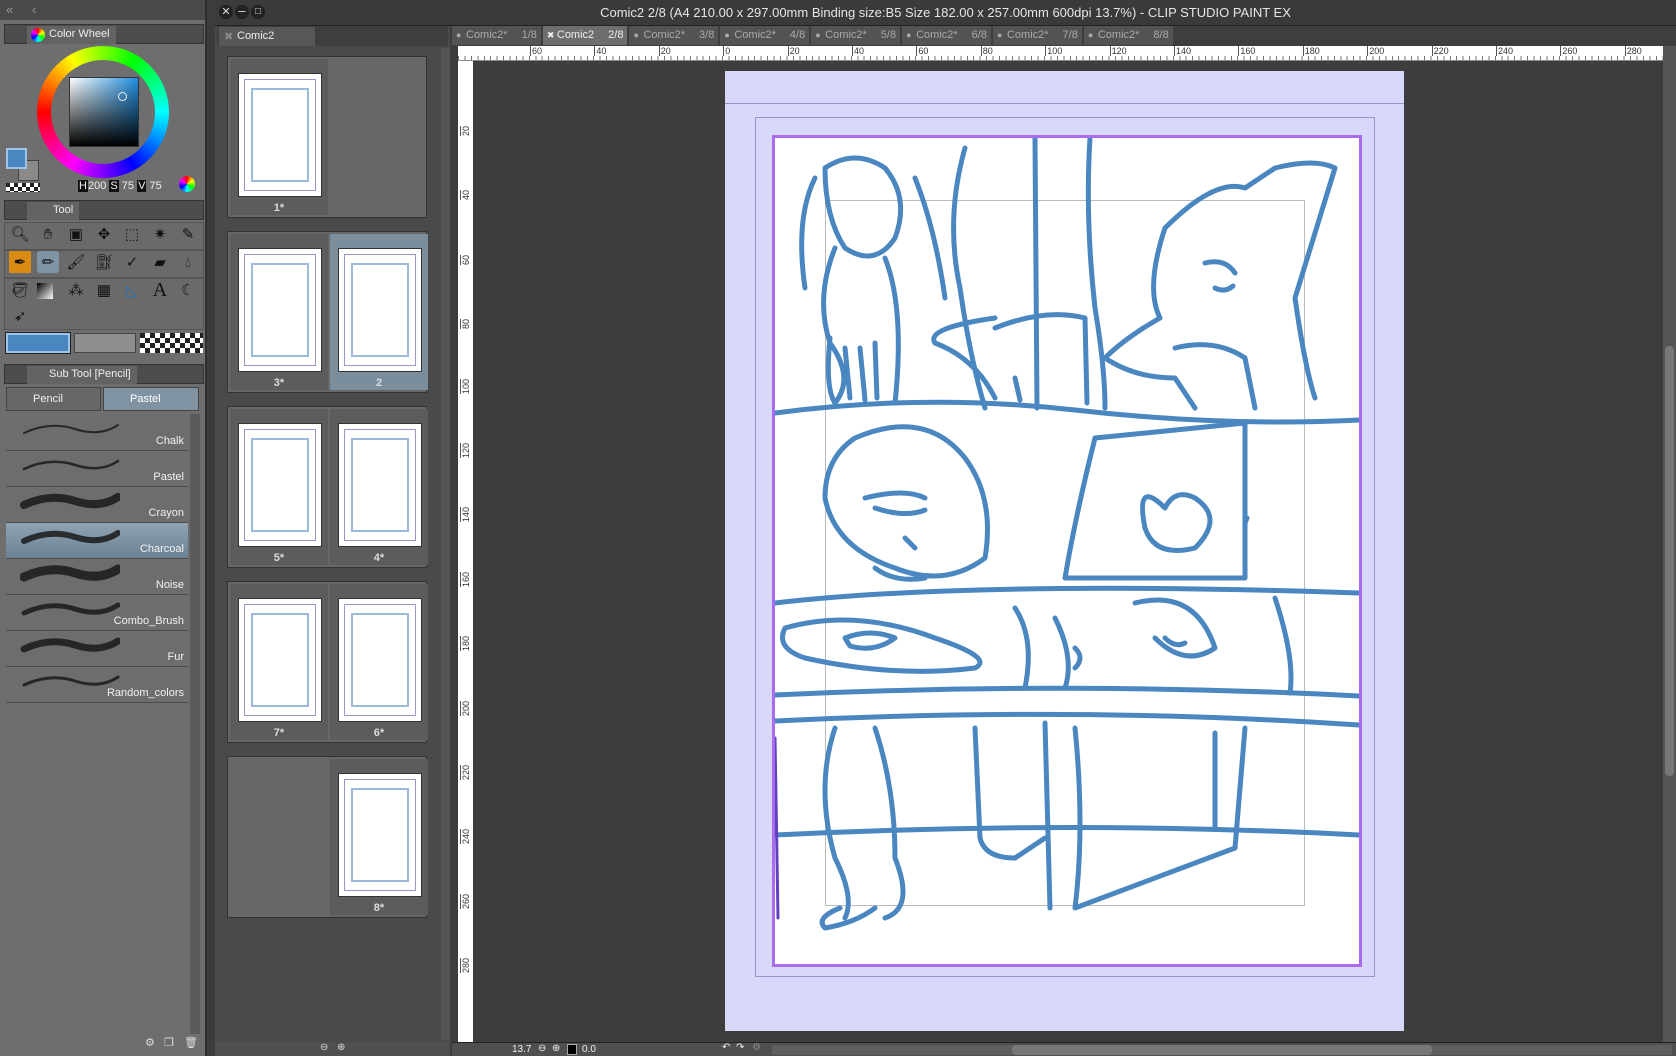  What do you see at coordinates (585, 35) in the screenshot?
I see `document-tab: ✖ Comic2 2/8` at bounding box center [585, 35].